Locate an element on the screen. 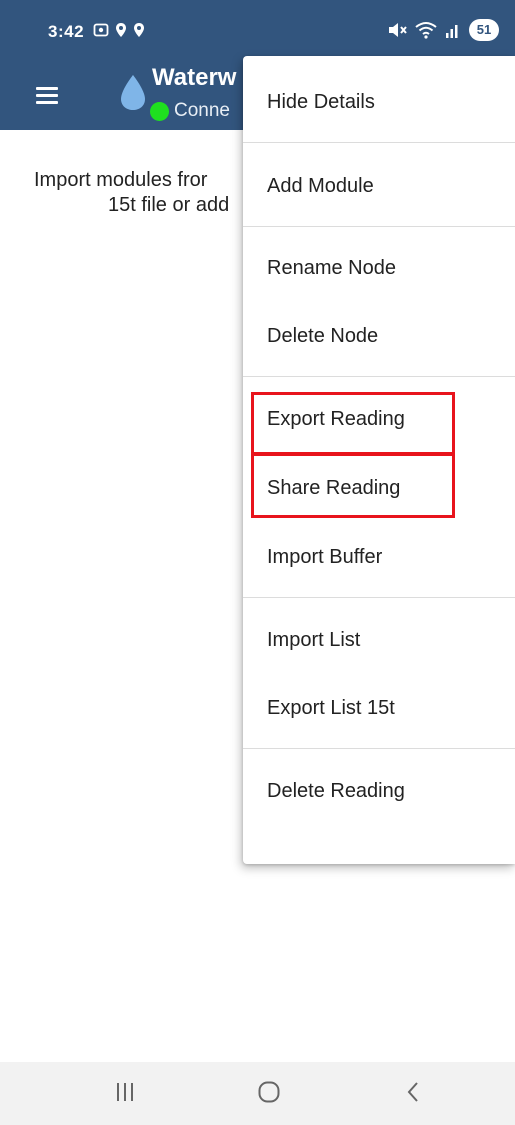  menu-item-import-buffer: Import Buffer is located at coordinates (379, 557).